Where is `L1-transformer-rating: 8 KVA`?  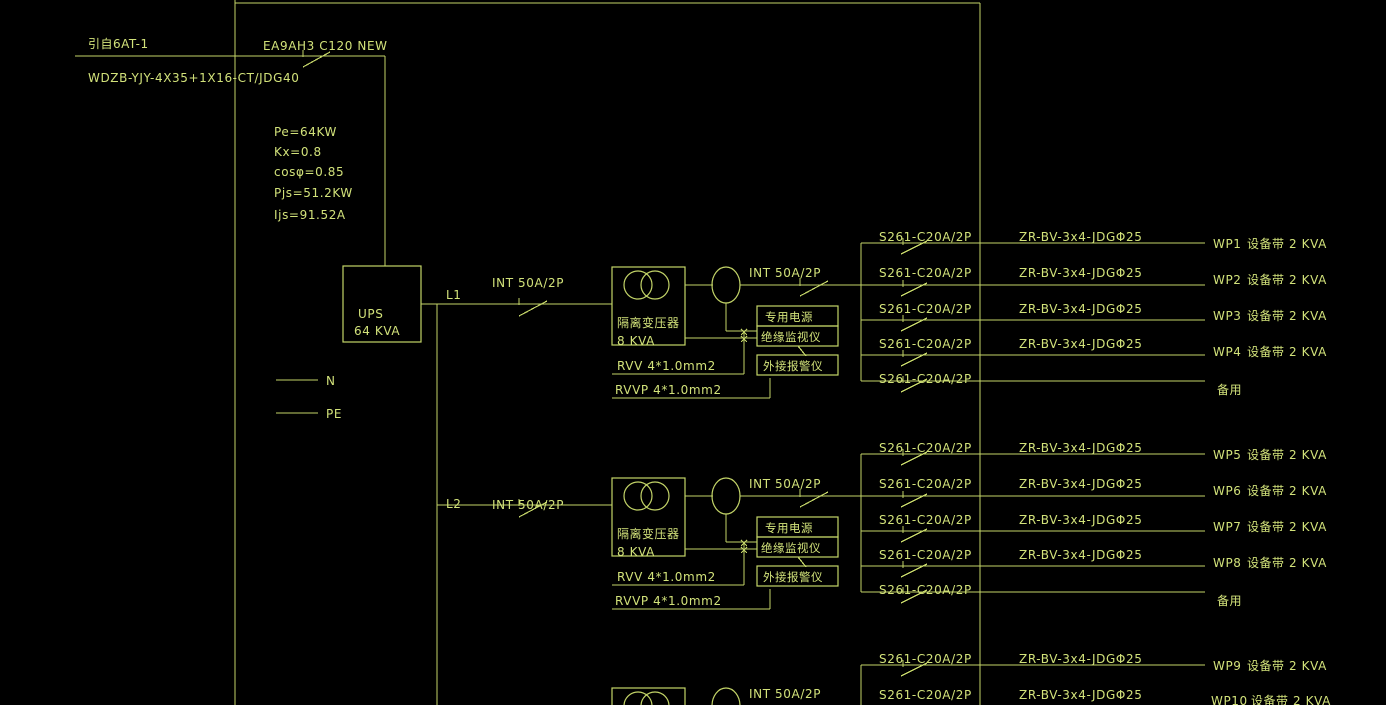
L1-transformer-rating: 8 KVA is located at coordinates (636, 341).